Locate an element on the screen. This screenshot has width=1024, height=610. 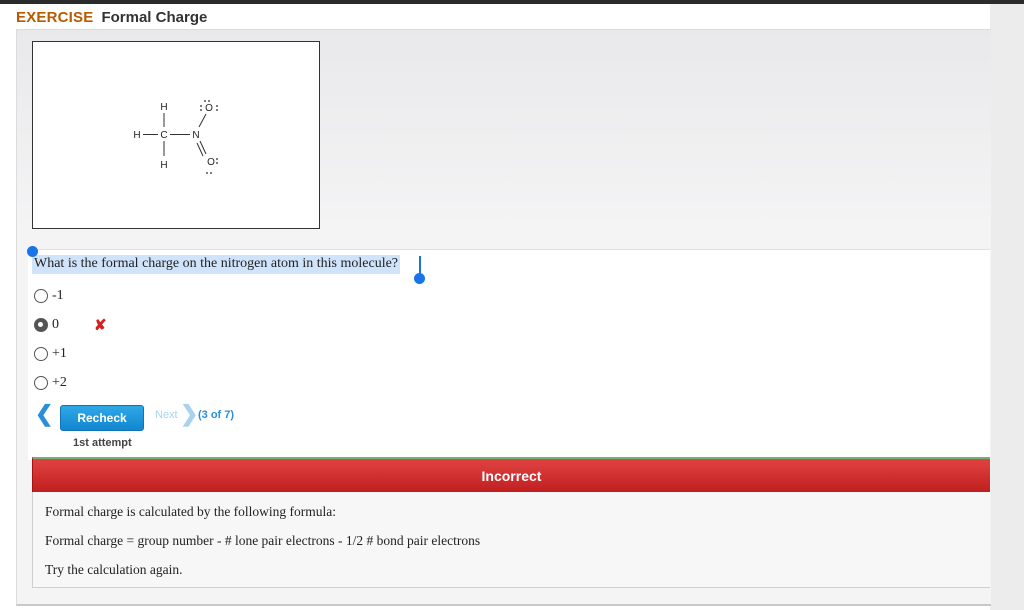
chevron-left-icon: ❮ is located at coordinates (44, 414).